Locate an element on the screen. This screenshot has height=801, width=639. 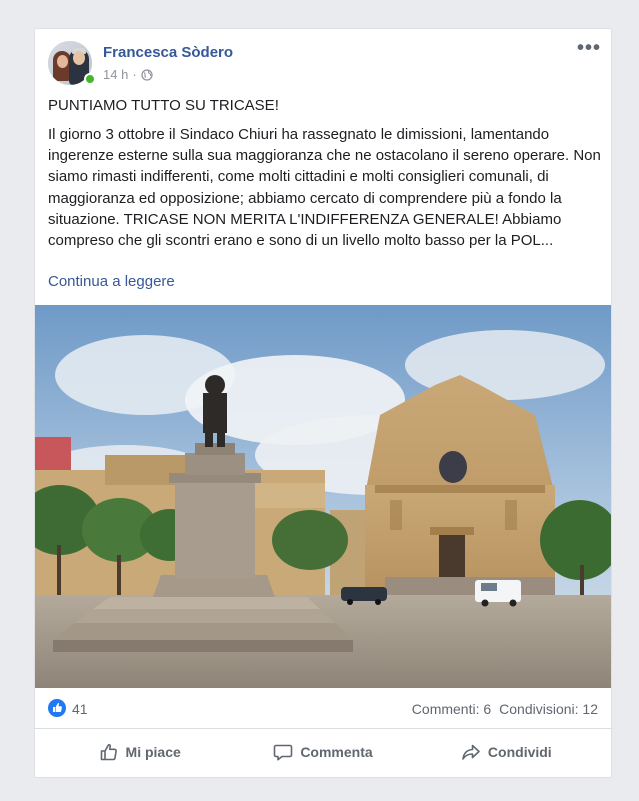
share-button: Condividi is located at coordinates (506, 752).